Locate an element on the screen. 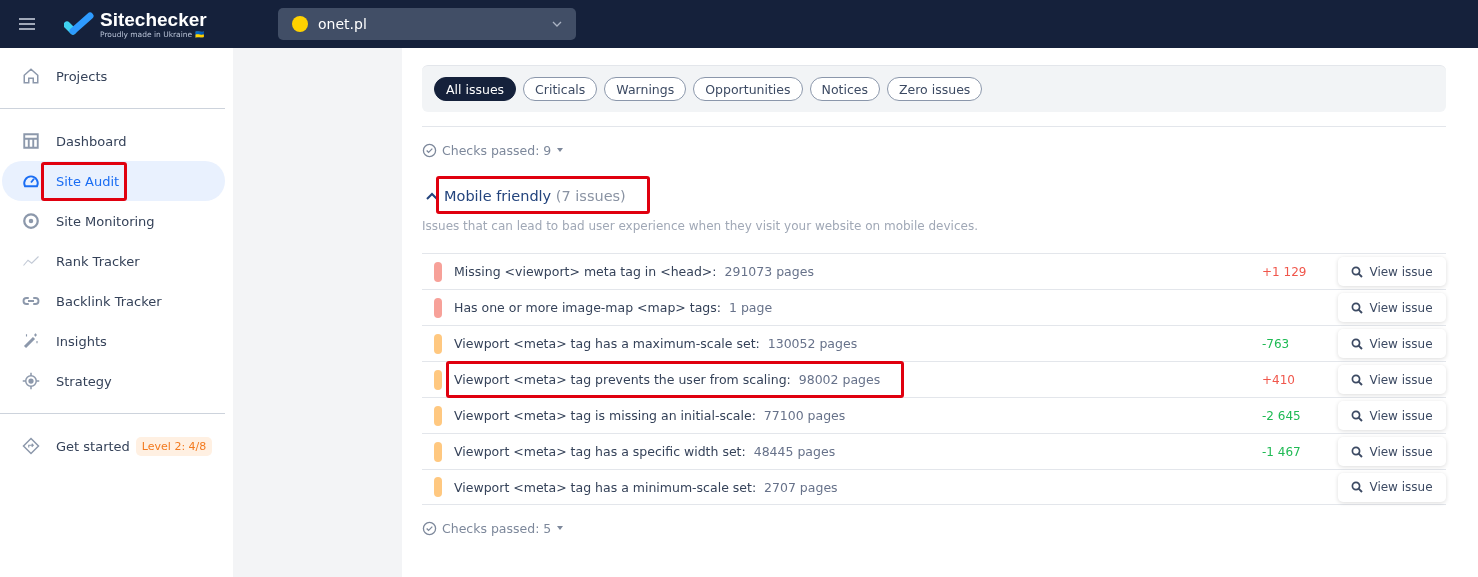 The image size is (1478, 577). level-badge: Level 2: 4/8 is located at coordinates (174, 446).